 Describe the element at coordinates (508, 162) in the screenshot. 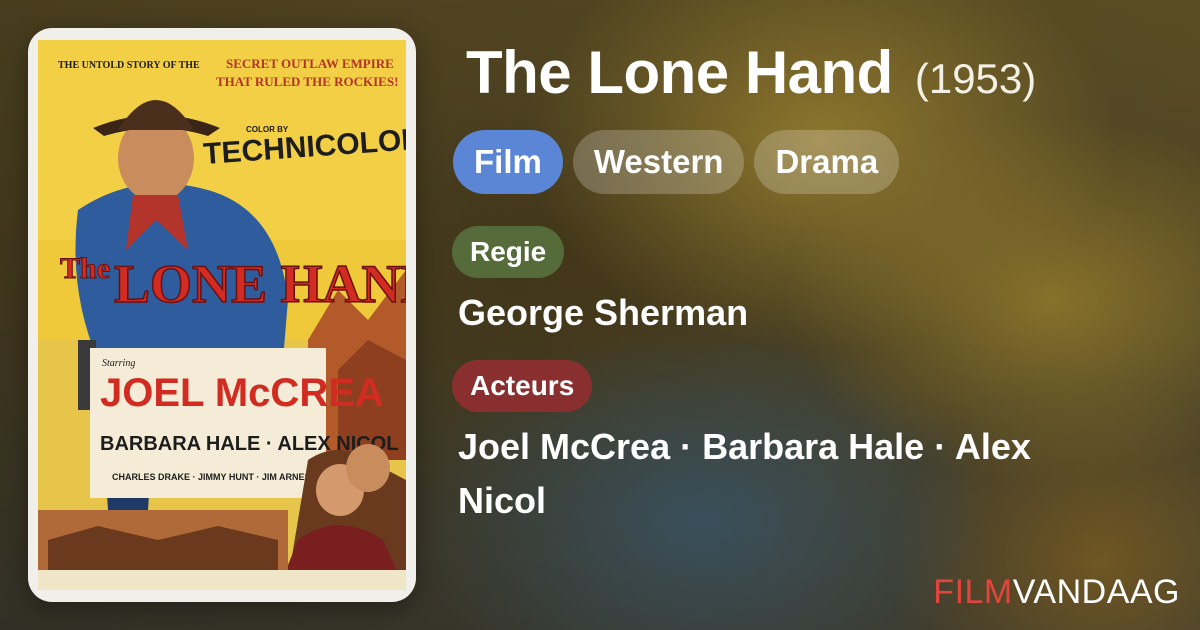

I see `chip-film: Film` at that location.